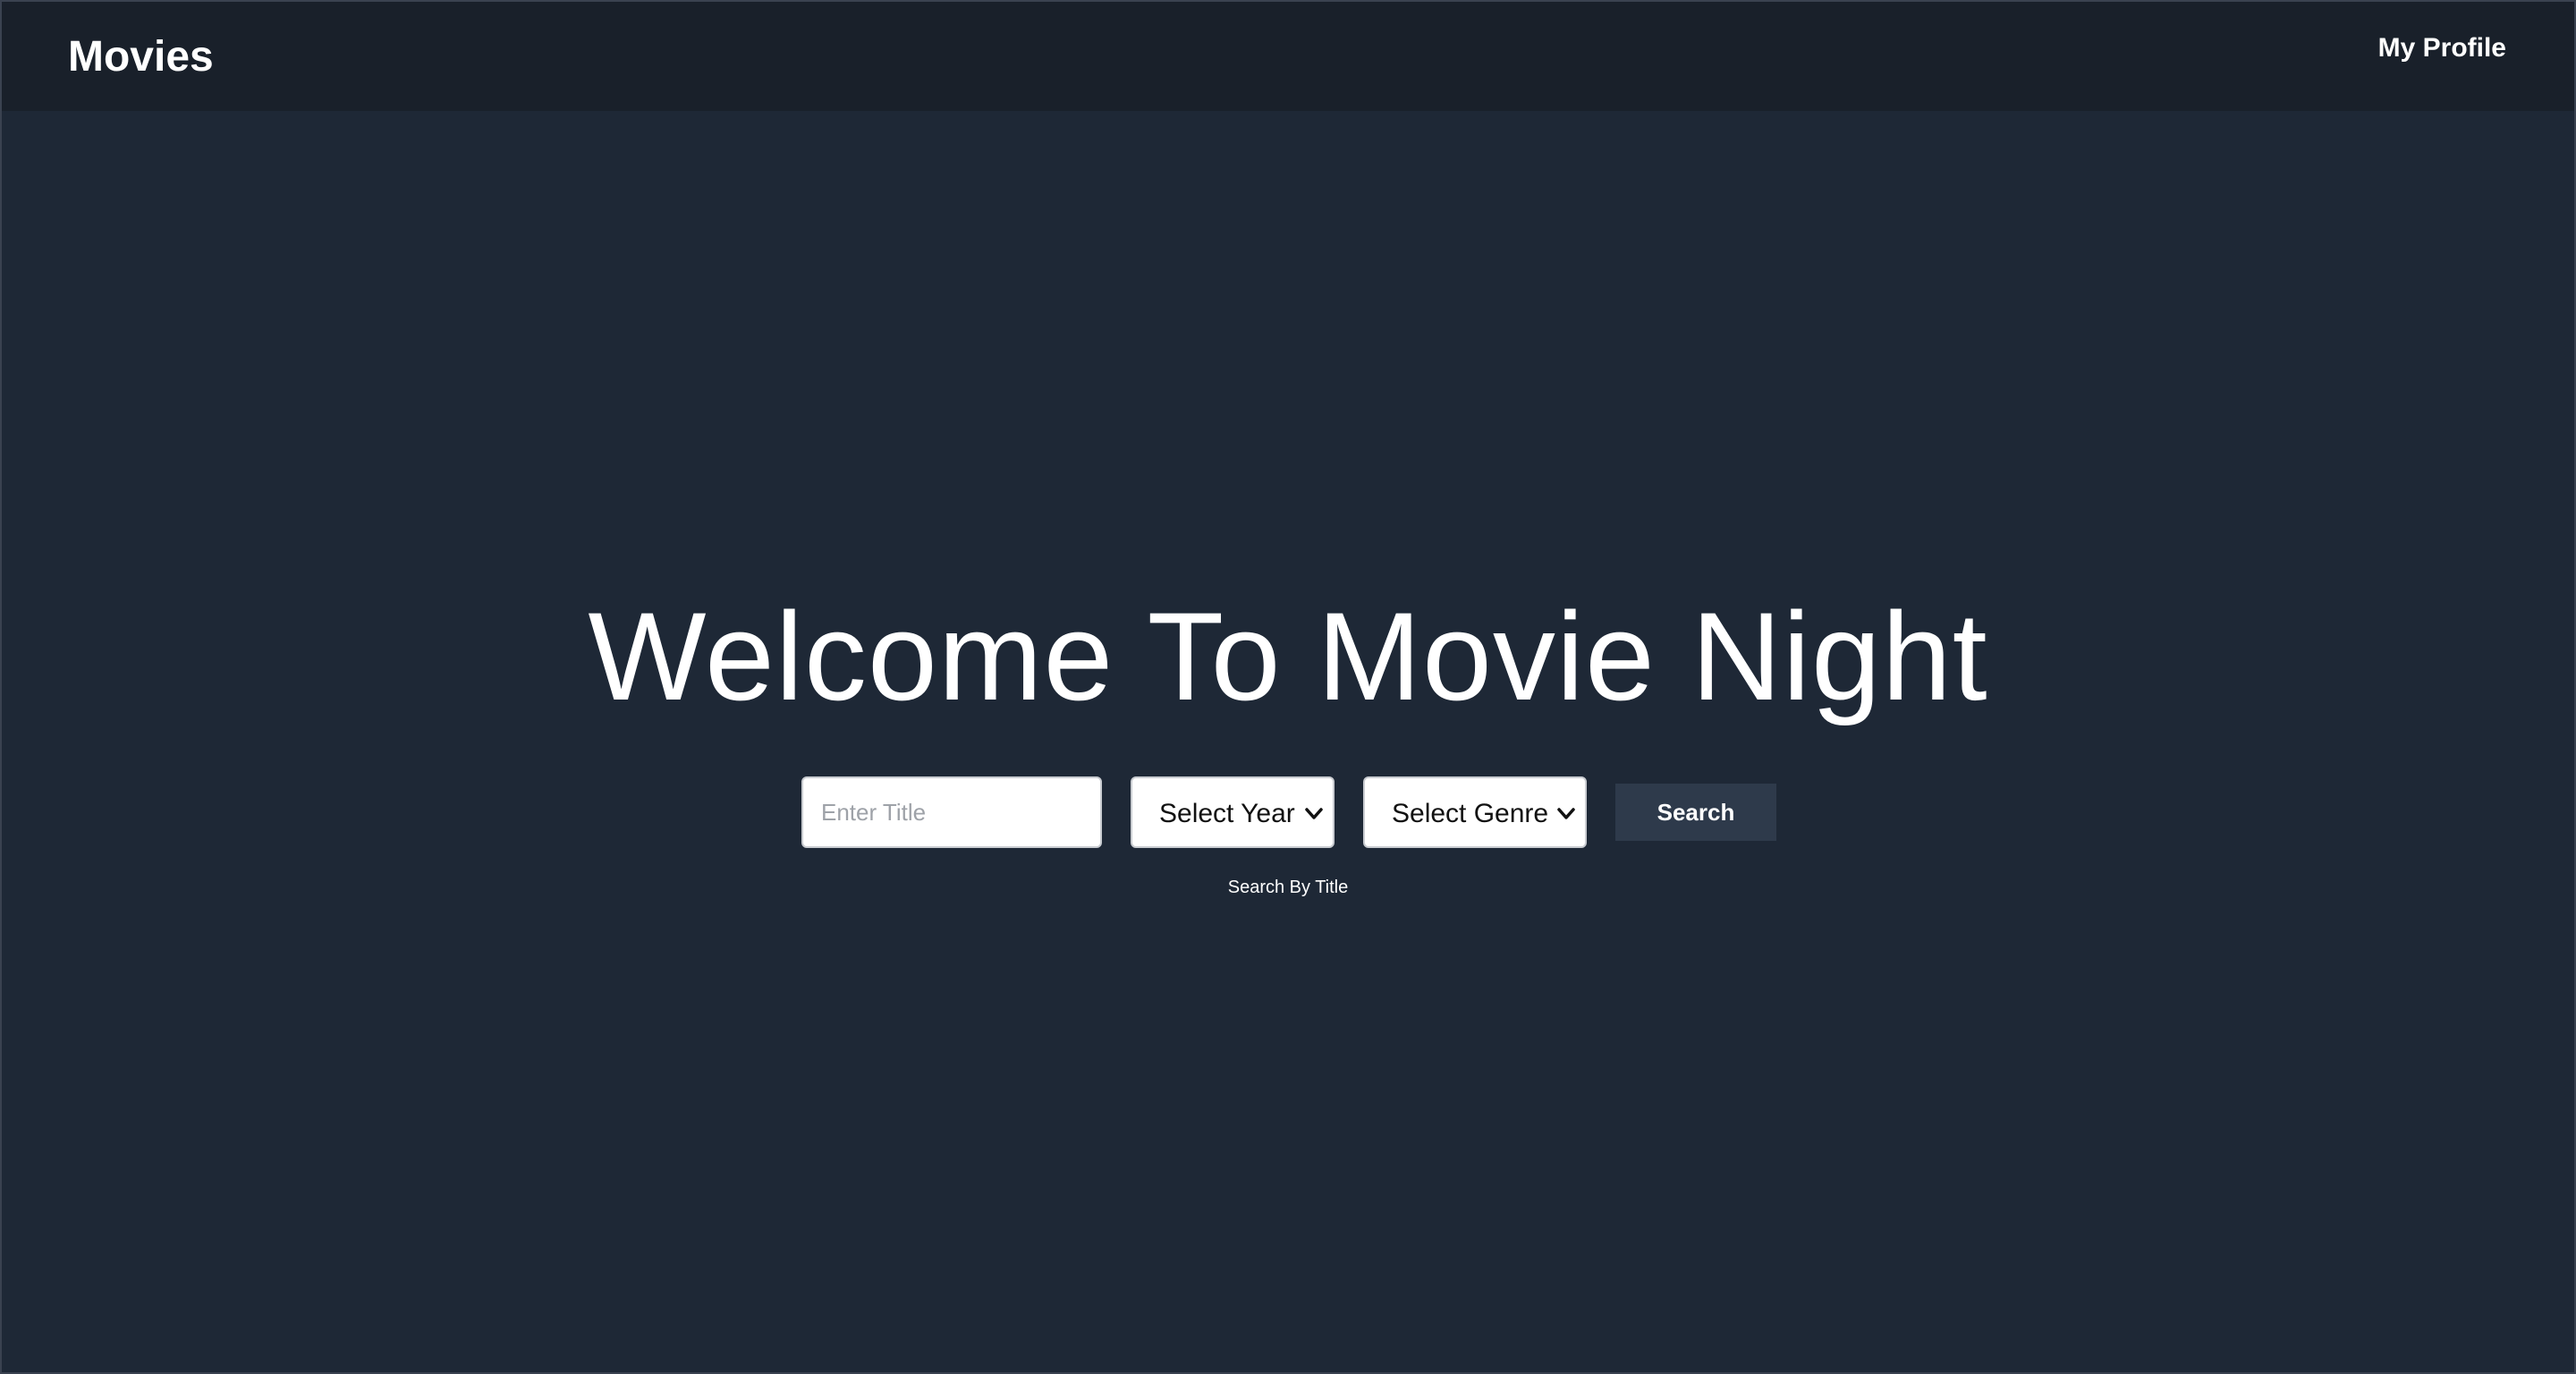 The width and height of the screenshot is (2576, 1374). I want to click on year-select: Select Year, so click(1233, 812).